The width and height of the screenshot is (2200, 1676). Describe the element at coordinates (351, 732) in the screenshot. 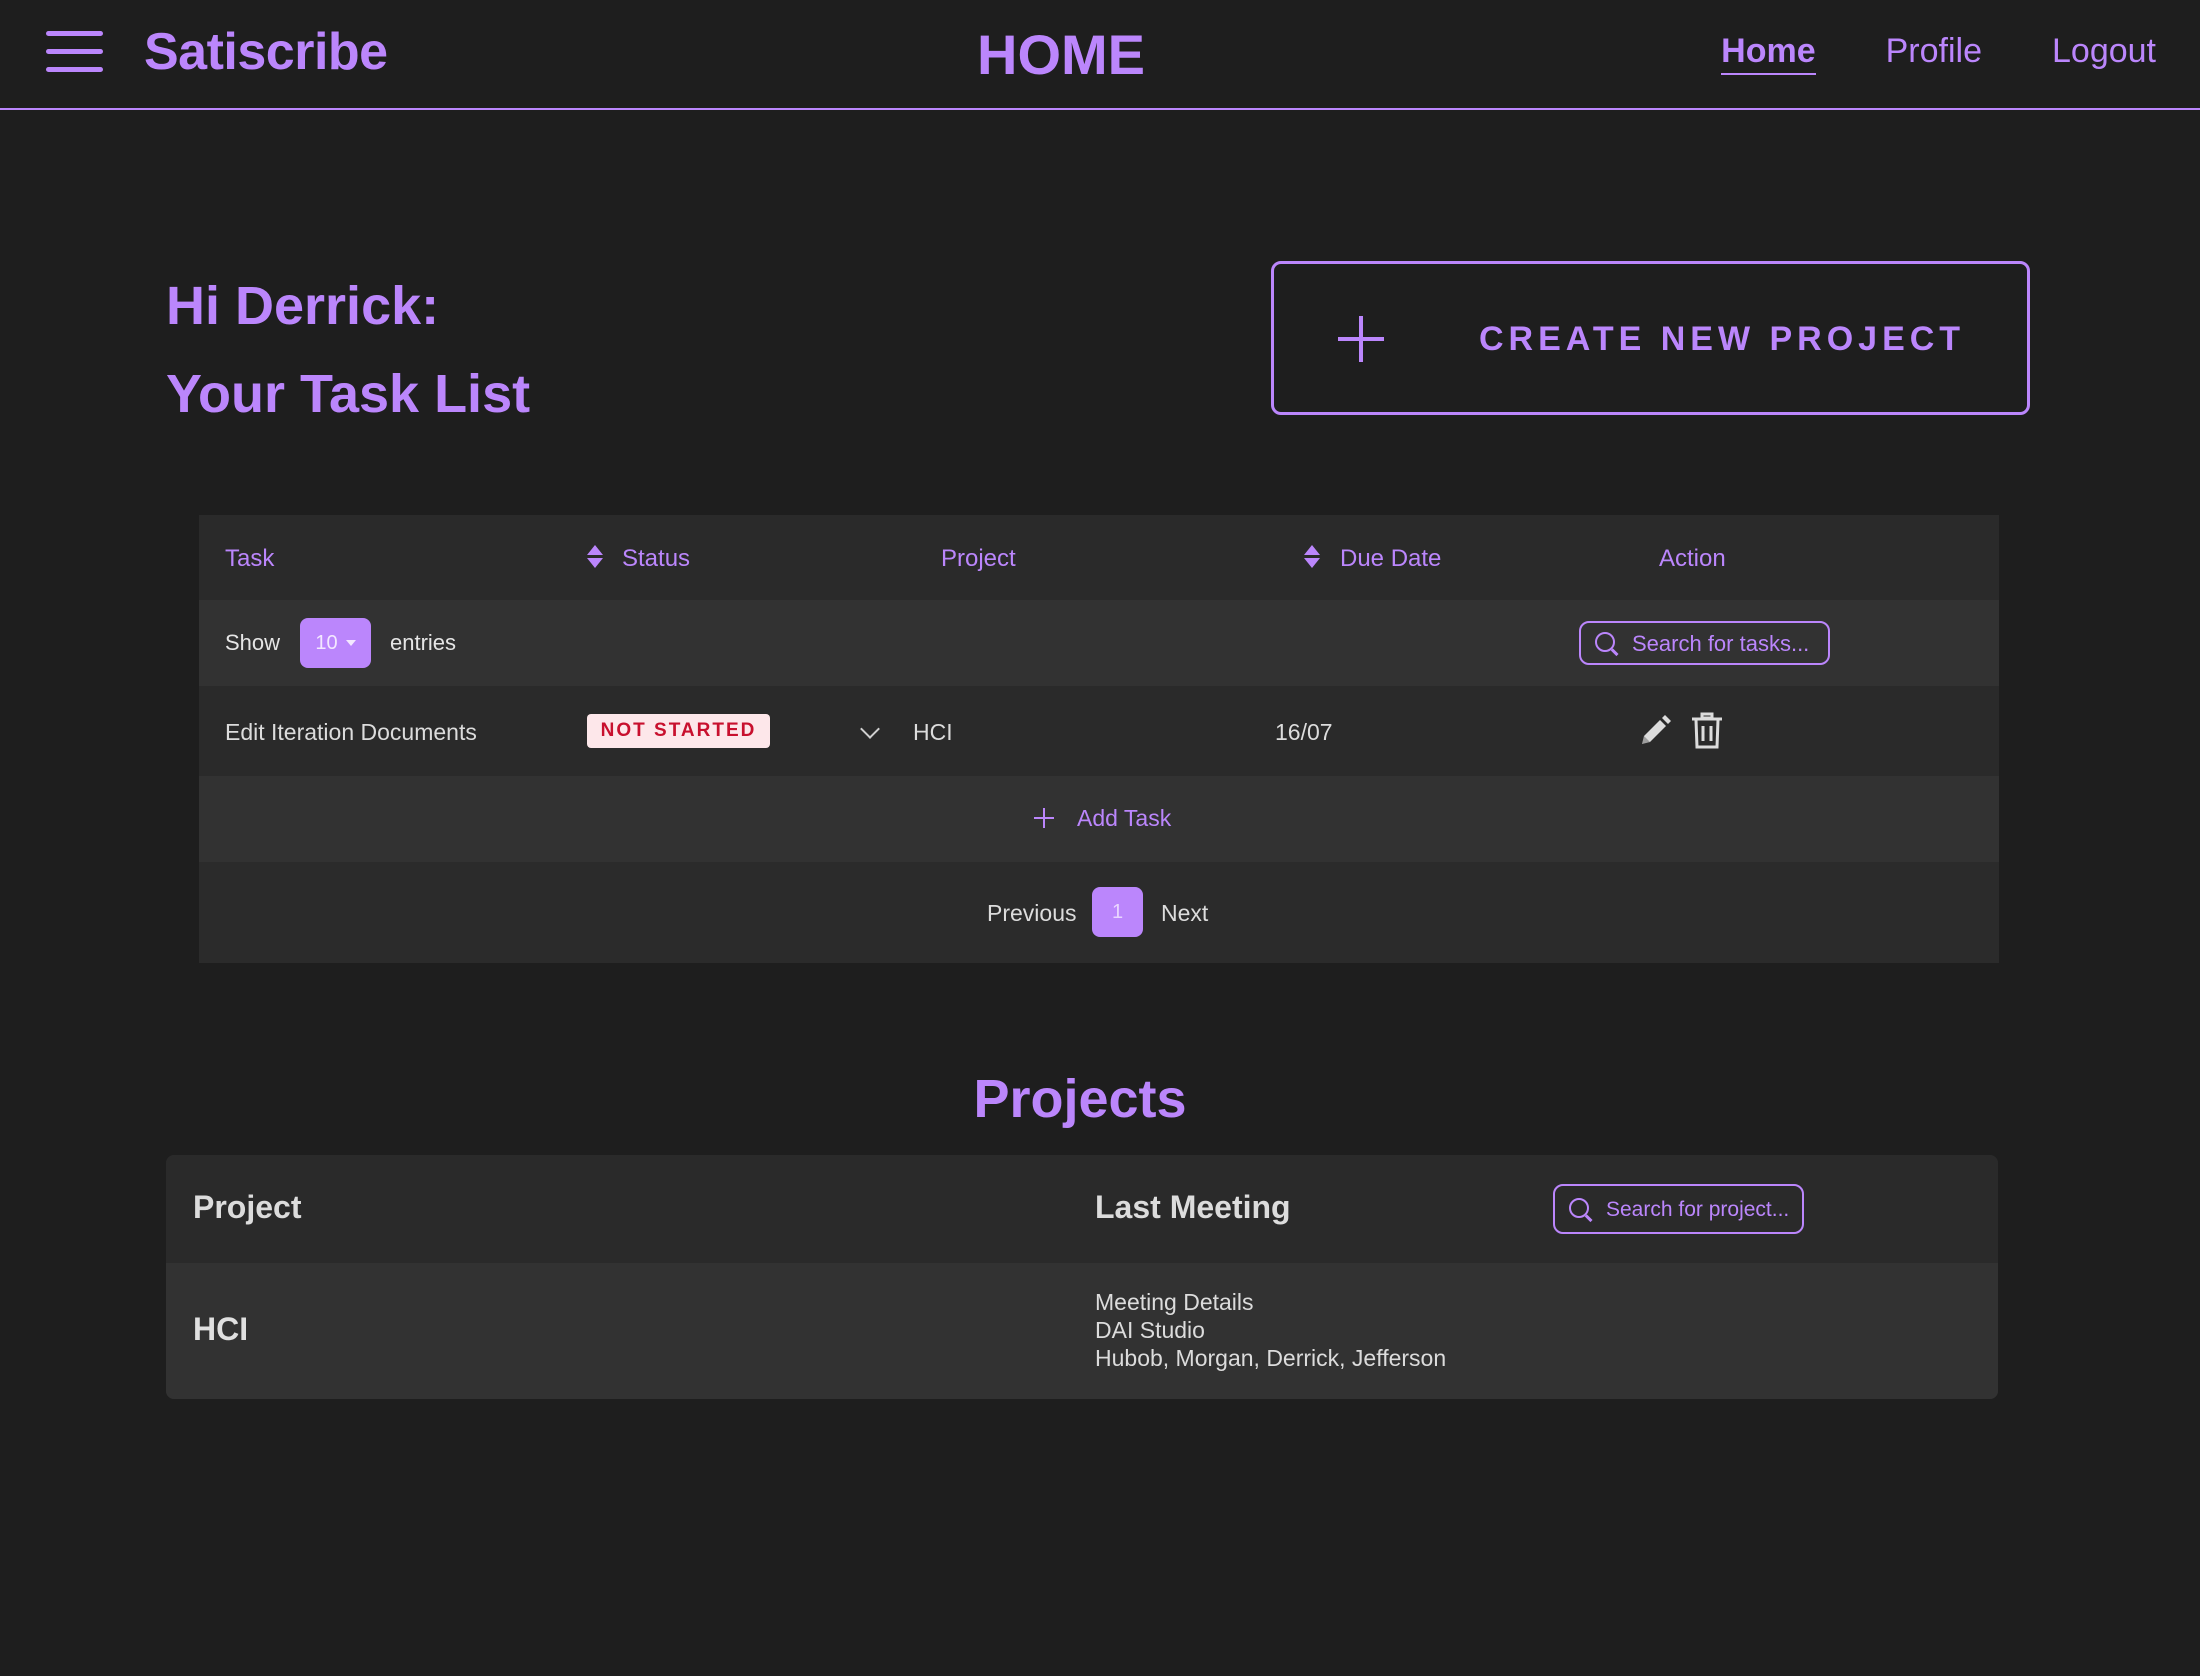

I see `task-name: Edit Iteration Documents` at that location.